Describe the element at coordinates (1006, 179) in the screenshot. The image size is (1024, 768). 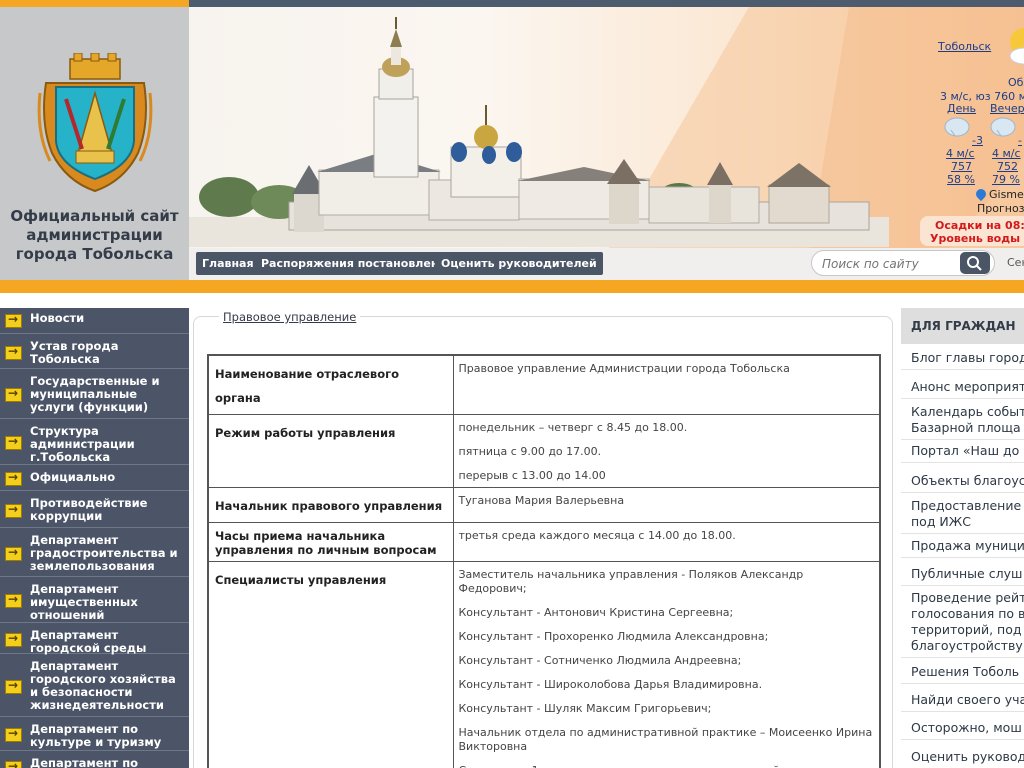
I see `weather-eve-humidity: 79 %` at that location.